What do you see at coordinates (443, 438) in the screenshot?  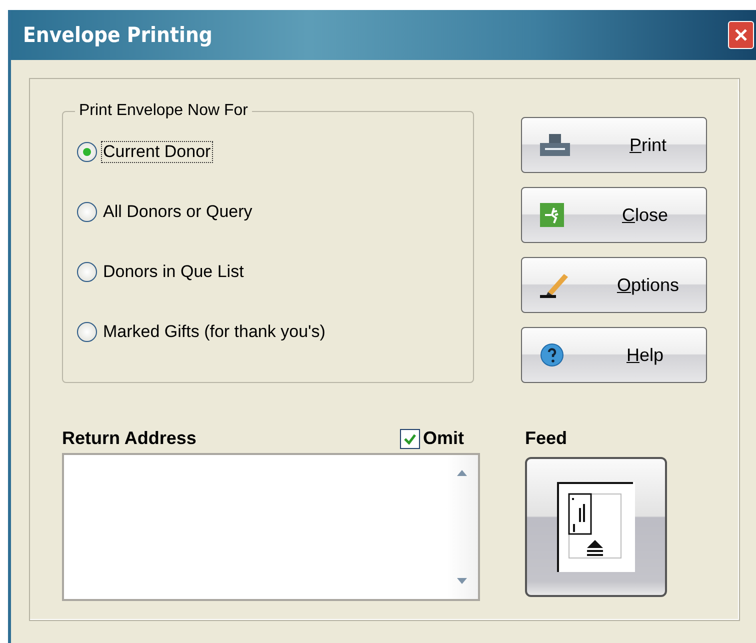 I see `checkbox-label: Omit` at bounding box center [443, 438].